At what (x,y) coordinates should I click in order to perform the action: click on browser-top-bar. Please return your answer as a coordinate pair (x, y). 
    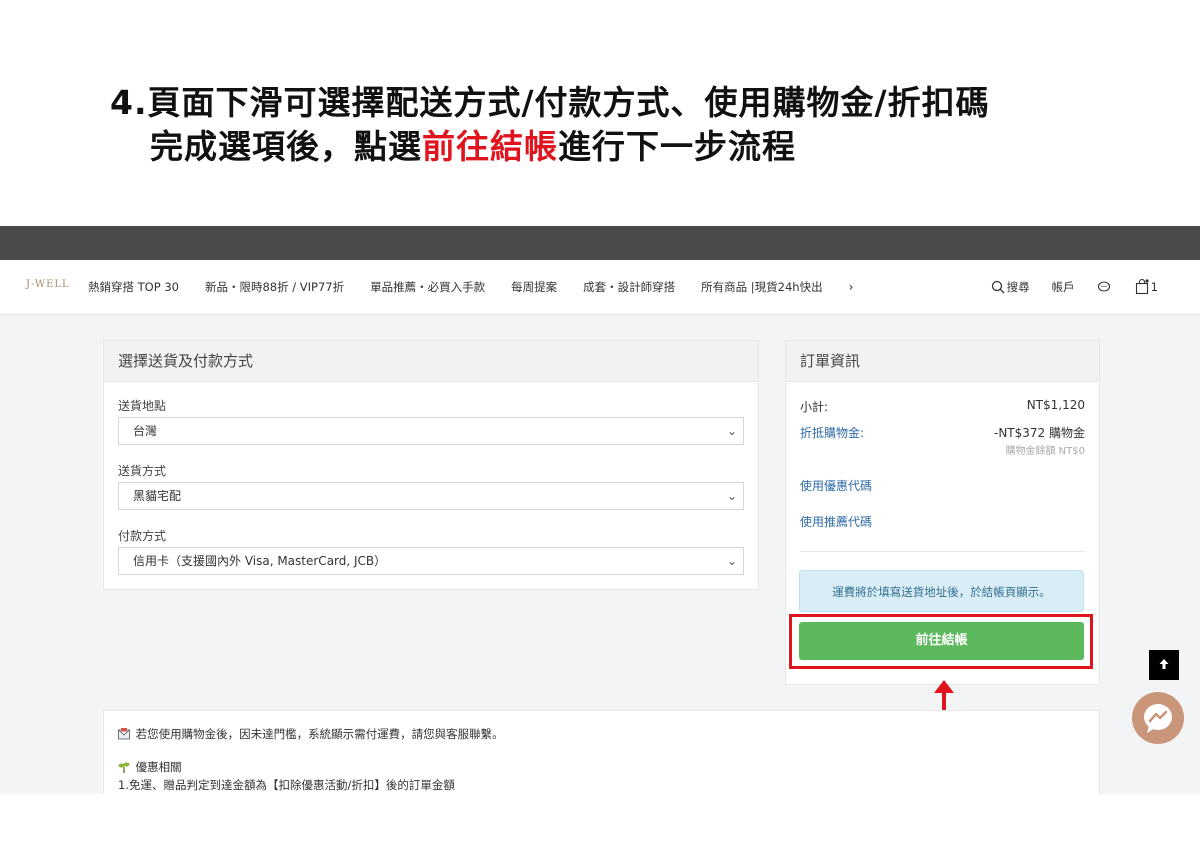
    Looking at the image, I should click on (600, 243).